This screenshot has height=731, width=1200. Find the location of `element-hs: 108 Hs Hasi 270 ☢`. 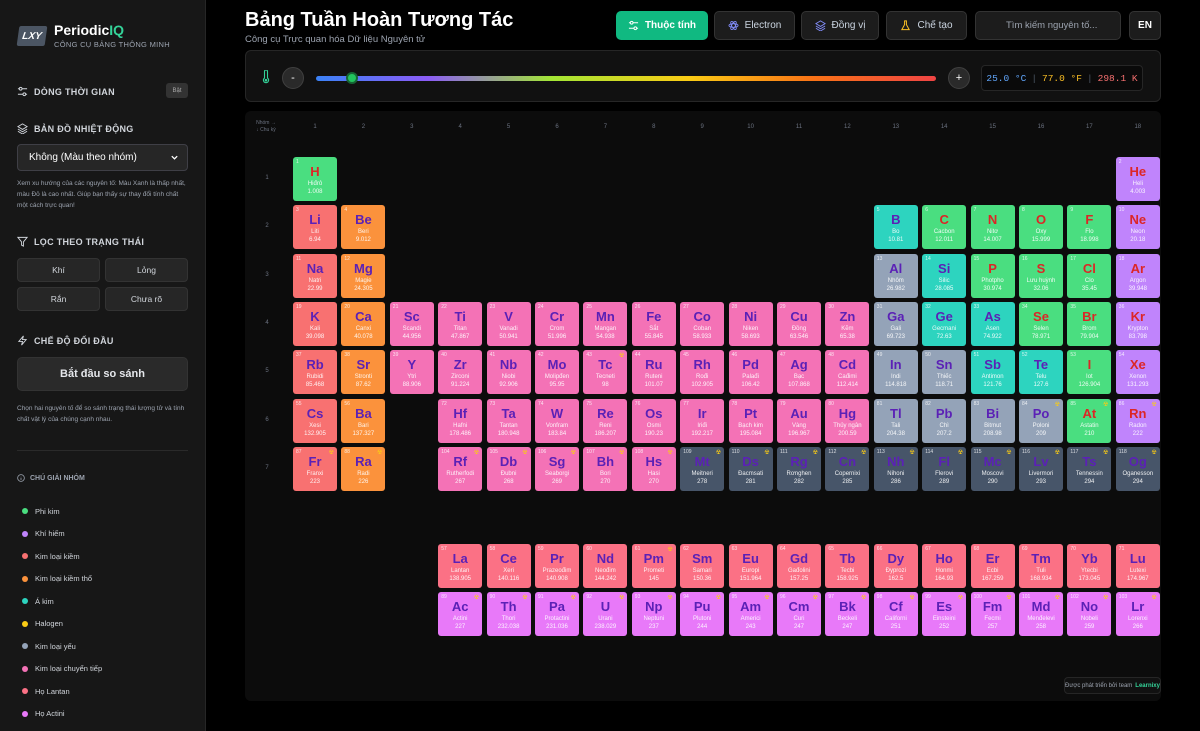

element-hs: 108 Hs Hasi 270 ☢ is located at coordinates (653, 469).